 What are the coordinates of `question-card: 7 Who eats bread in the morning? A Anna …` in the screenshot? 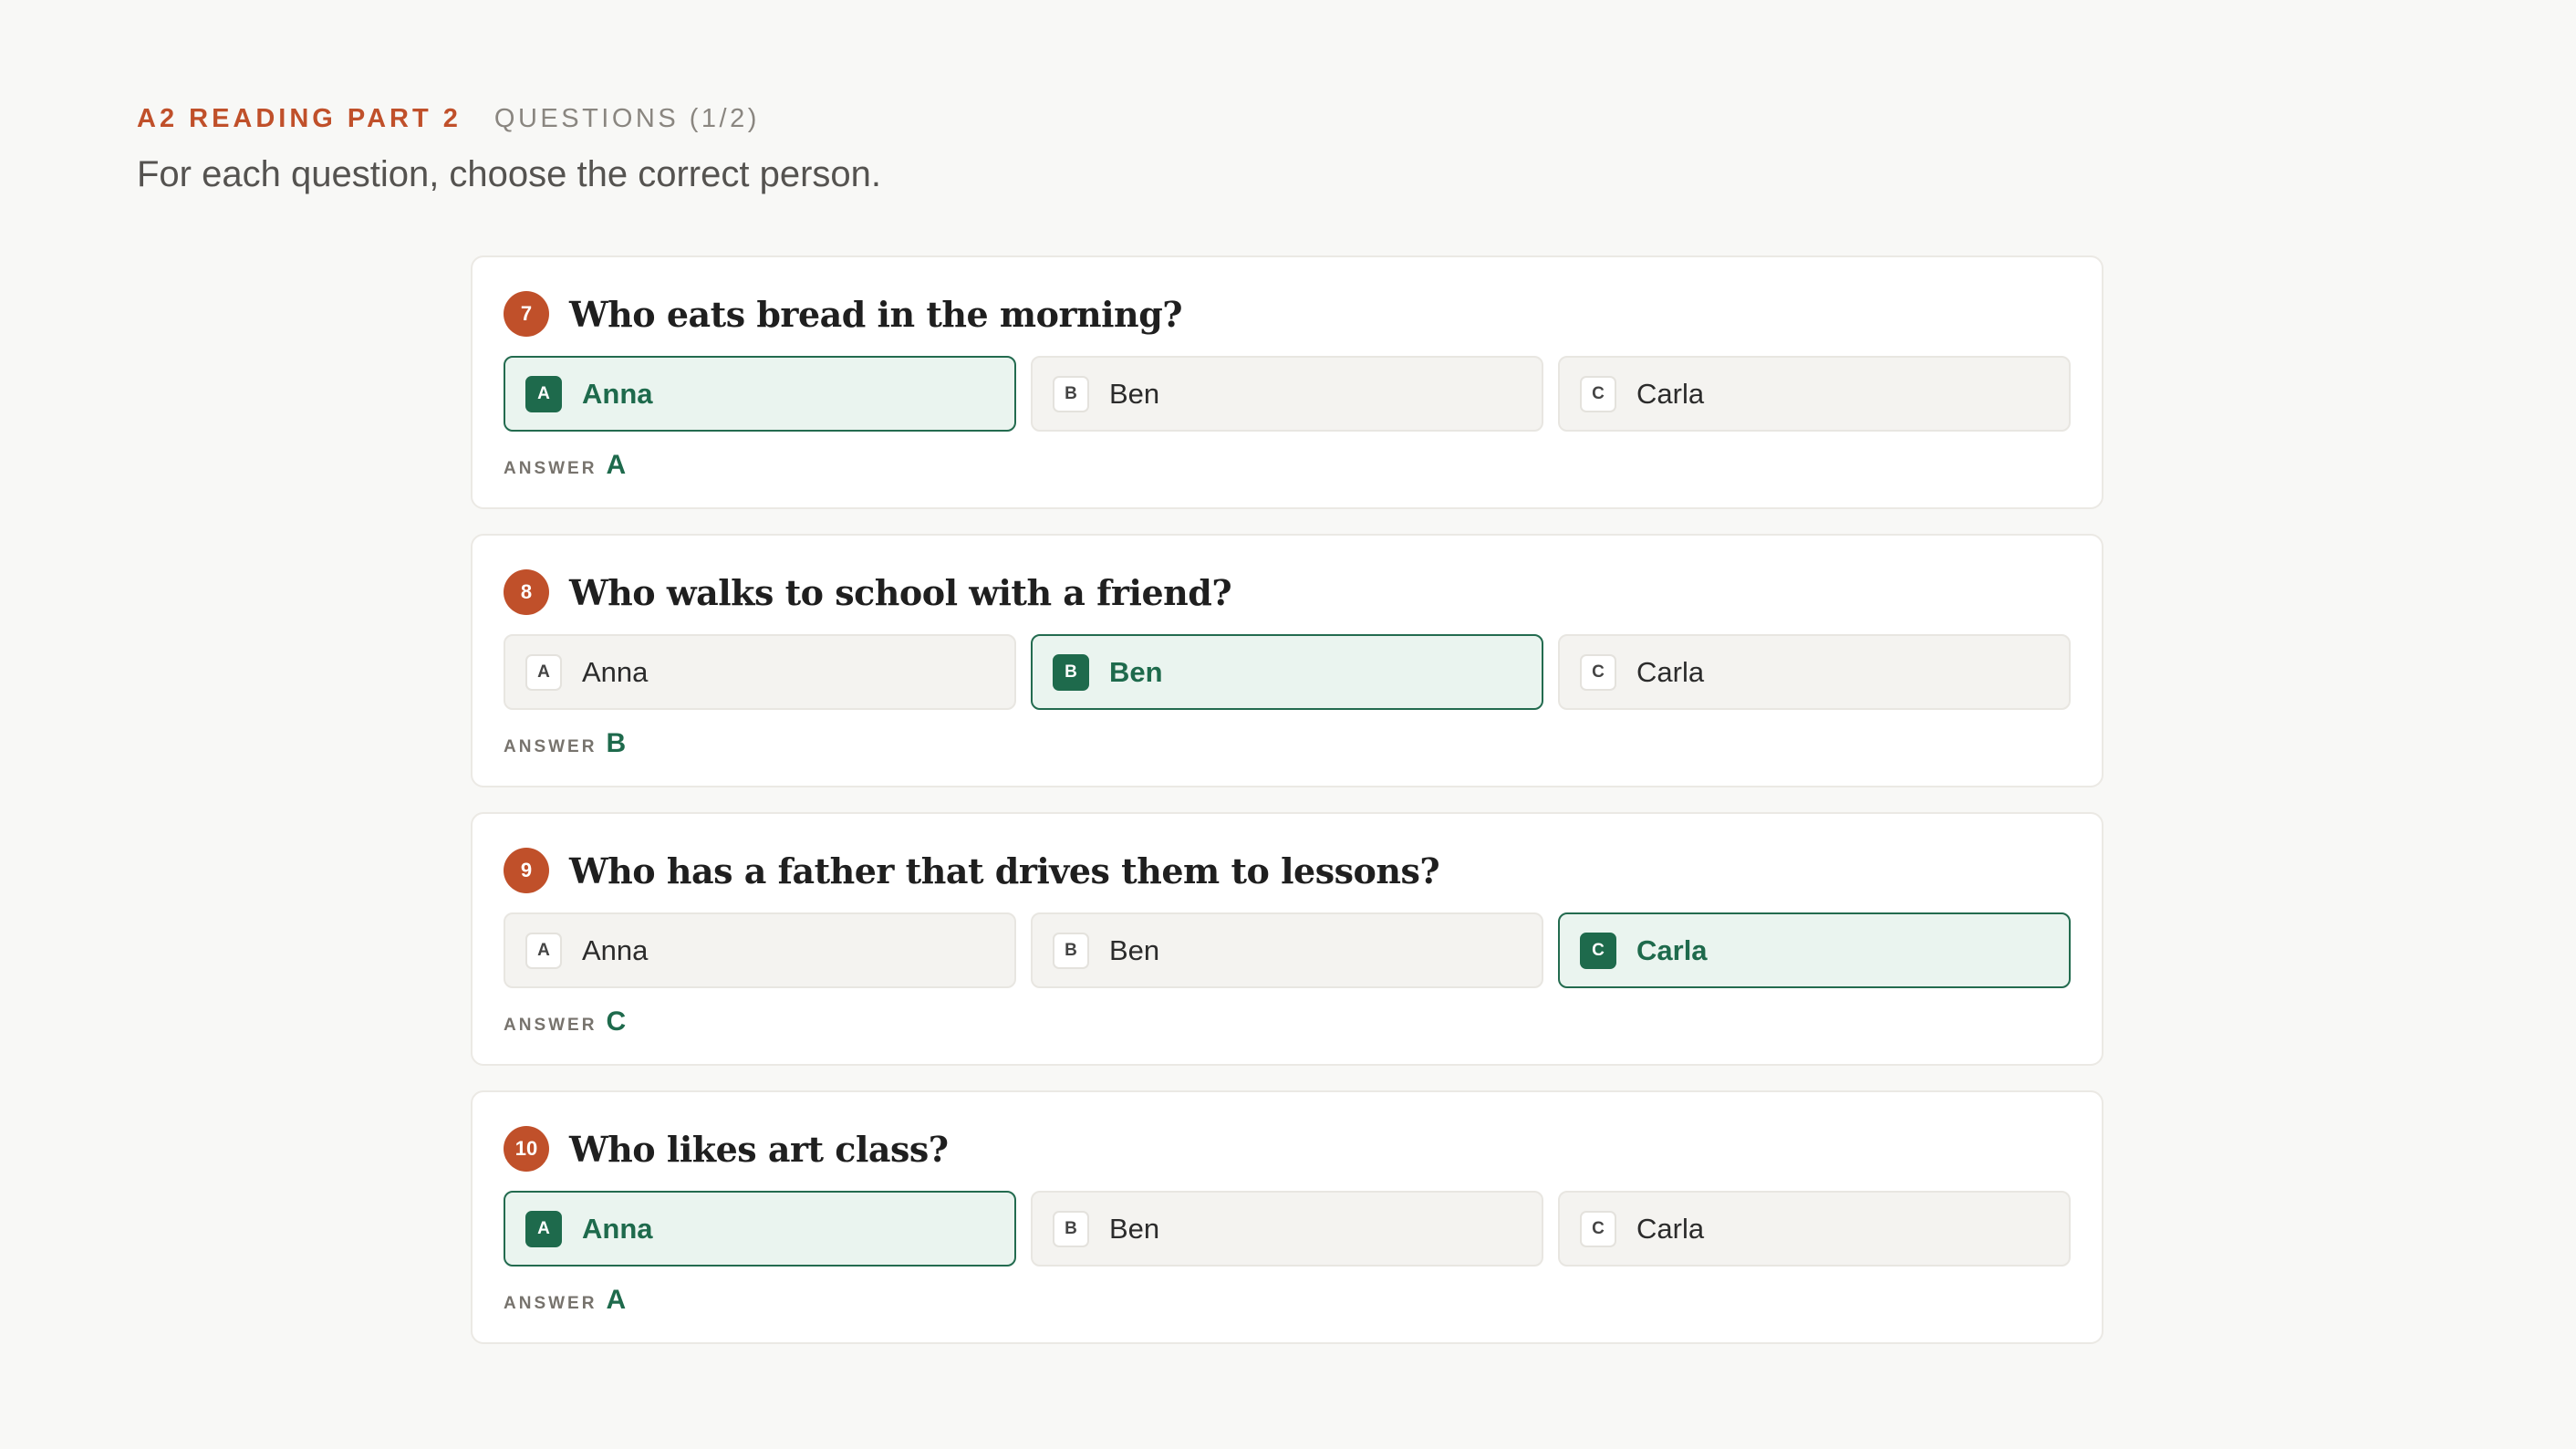 It's located at (1287, 382).